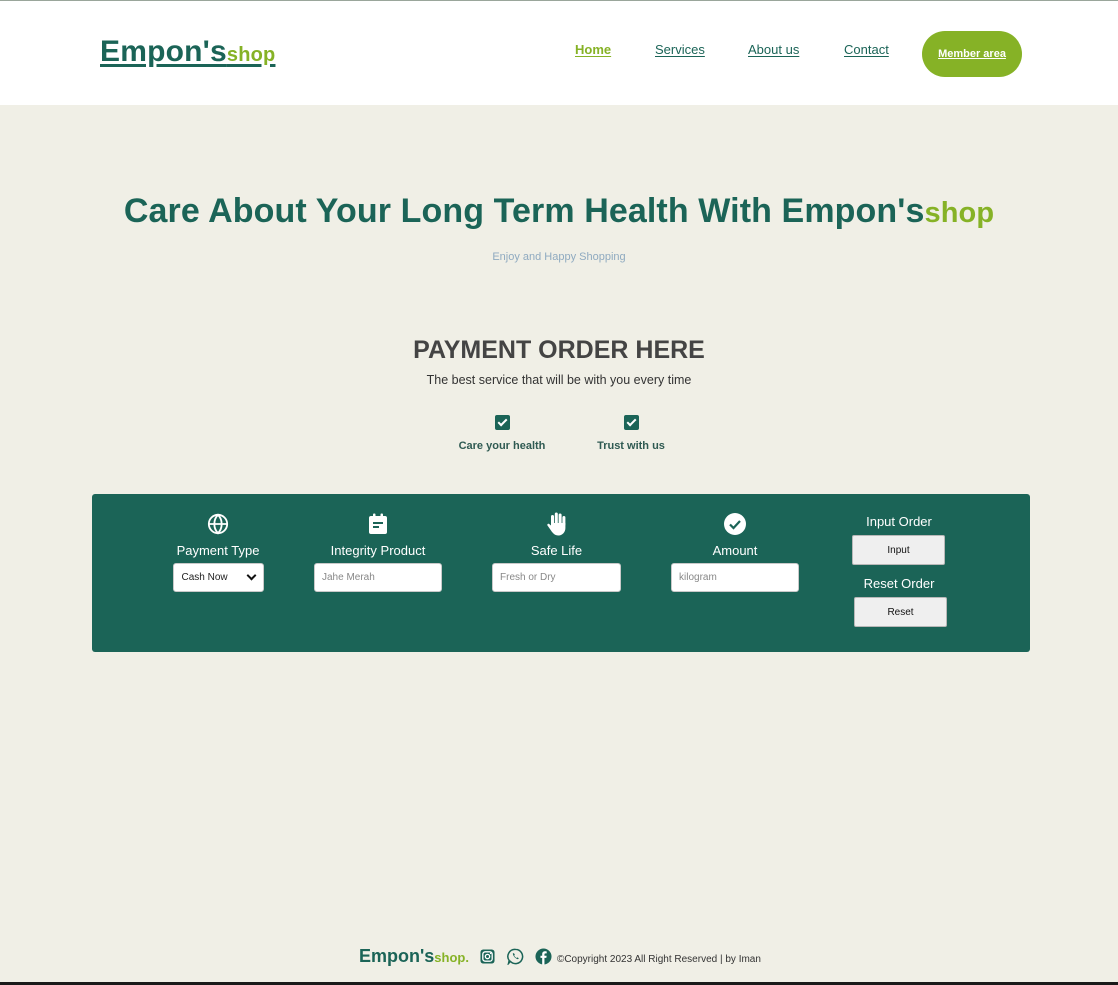 The width and height of the screenshot is (1118, 985). Describe the element at coordinates (488, 956) in the screenshot. I see `instagram-icon` at that location.